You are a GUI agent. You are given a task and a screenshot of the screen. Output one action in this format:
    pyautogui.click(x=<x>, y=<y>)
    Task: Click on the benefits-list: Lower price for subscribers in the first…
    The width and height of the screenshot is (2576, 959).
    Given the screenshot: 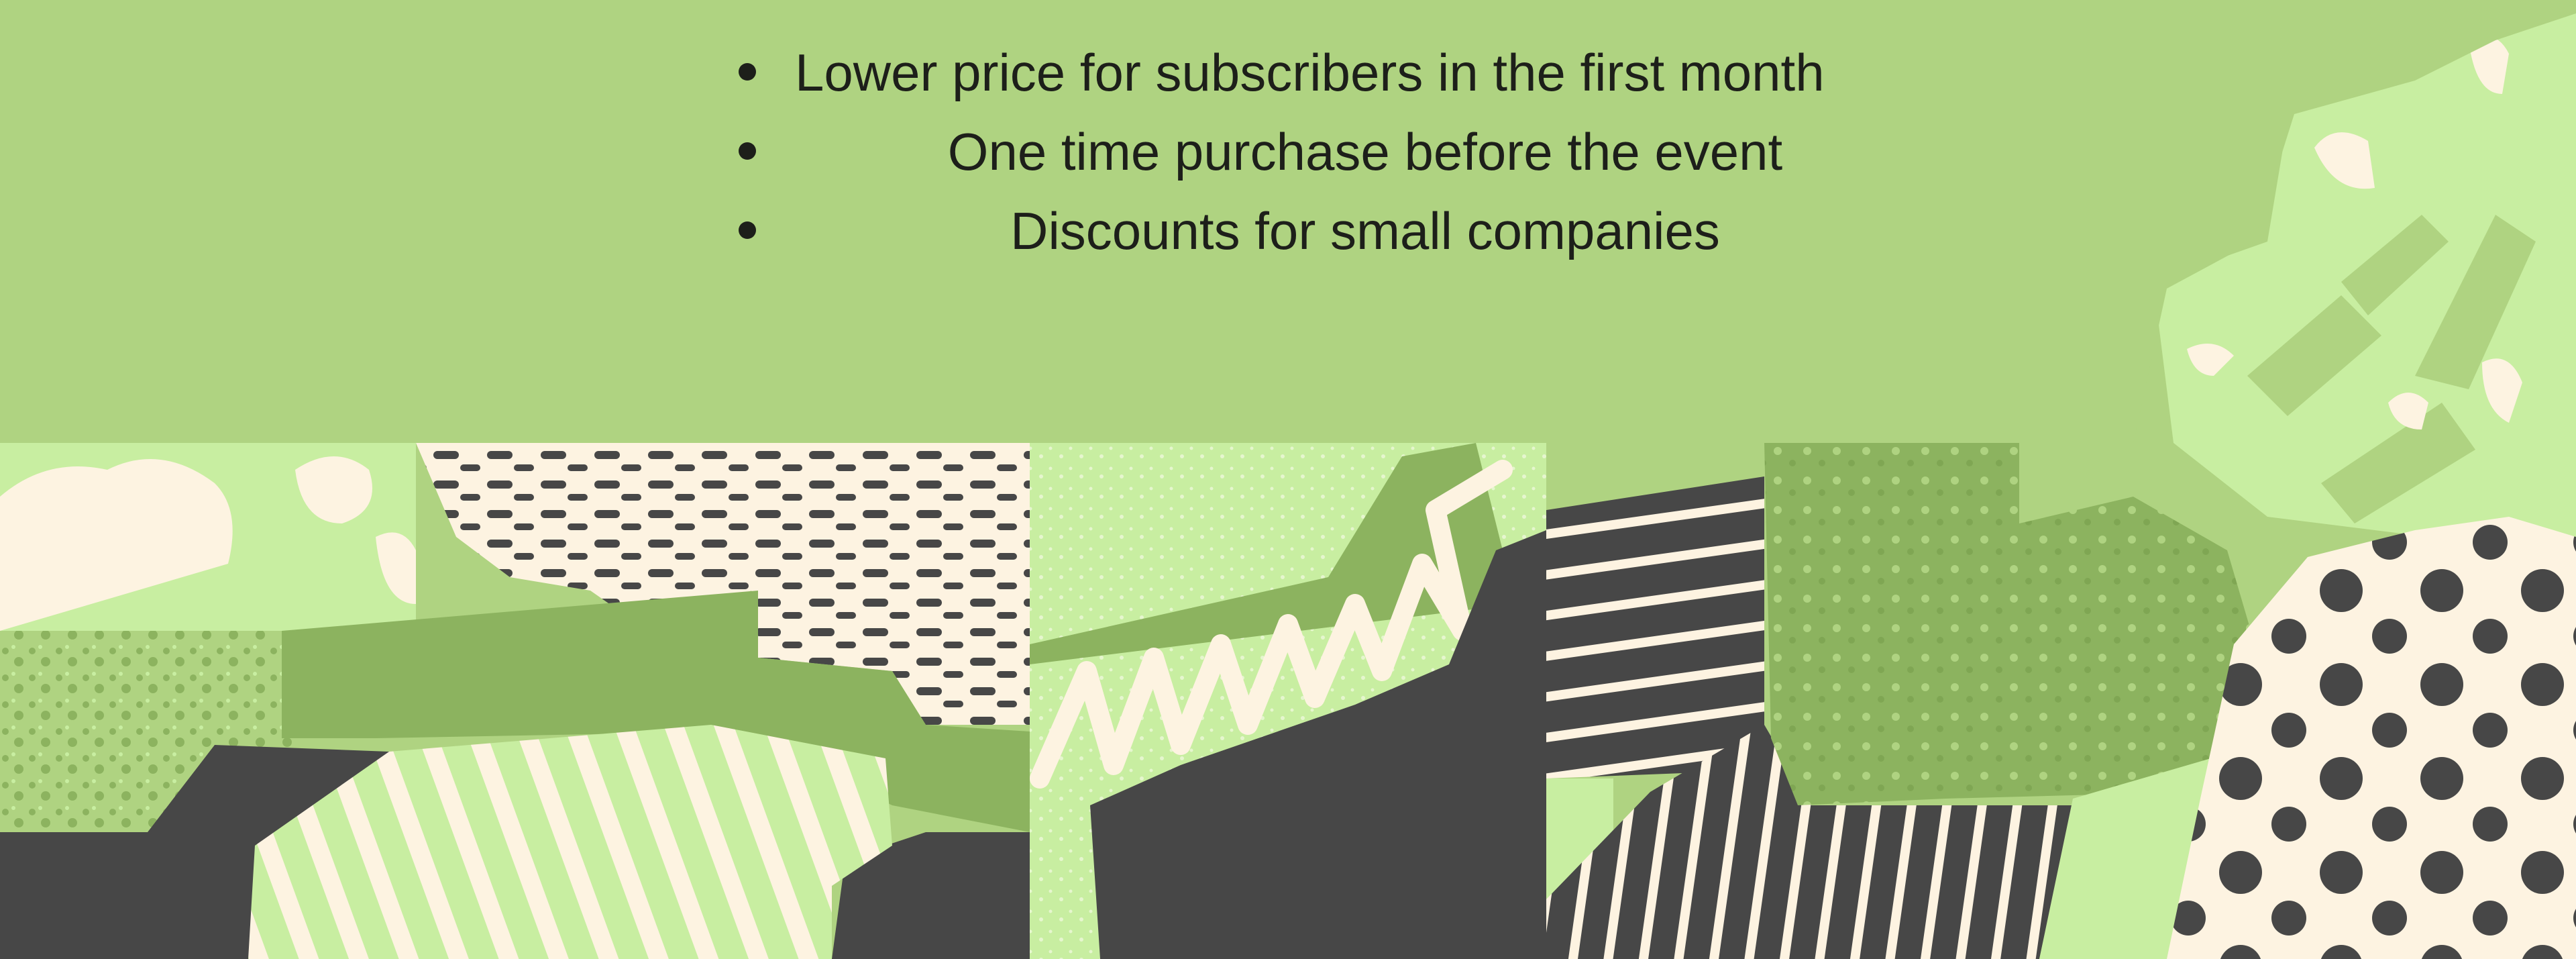 What is the action you would take?
    pyautogui.click(x=1331, y=154)
    